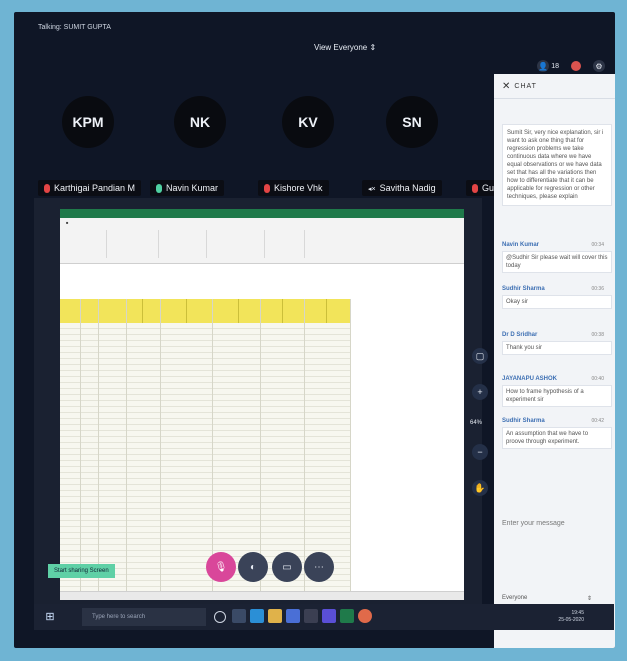 The width and height of the screenshot is (627, 661). Describe the element at coordinates (319, 567) in the screenshot. I see `more-button: ⋯` at that location.